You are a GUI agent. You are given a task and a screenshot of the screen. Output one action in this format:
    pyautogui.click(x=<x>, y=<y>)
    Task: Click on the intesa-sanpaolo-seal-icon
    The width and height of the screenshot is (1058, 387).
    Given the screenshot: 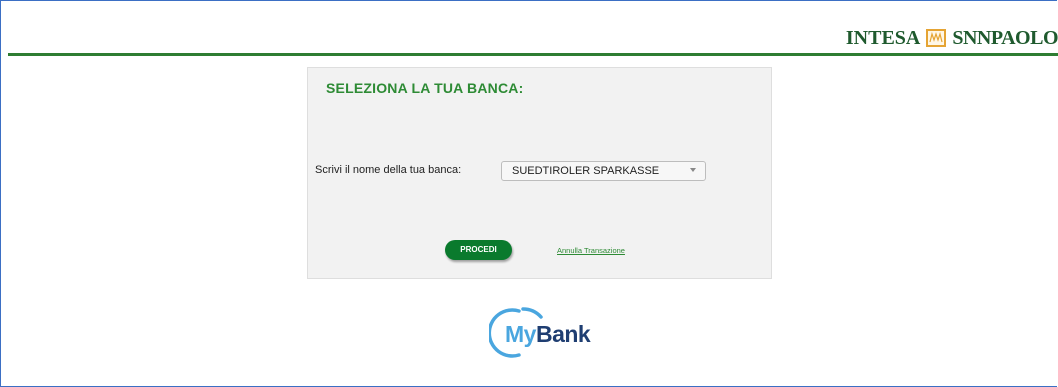 What is the action you would take?
    pyautogui.click(x=936, y=38)
    